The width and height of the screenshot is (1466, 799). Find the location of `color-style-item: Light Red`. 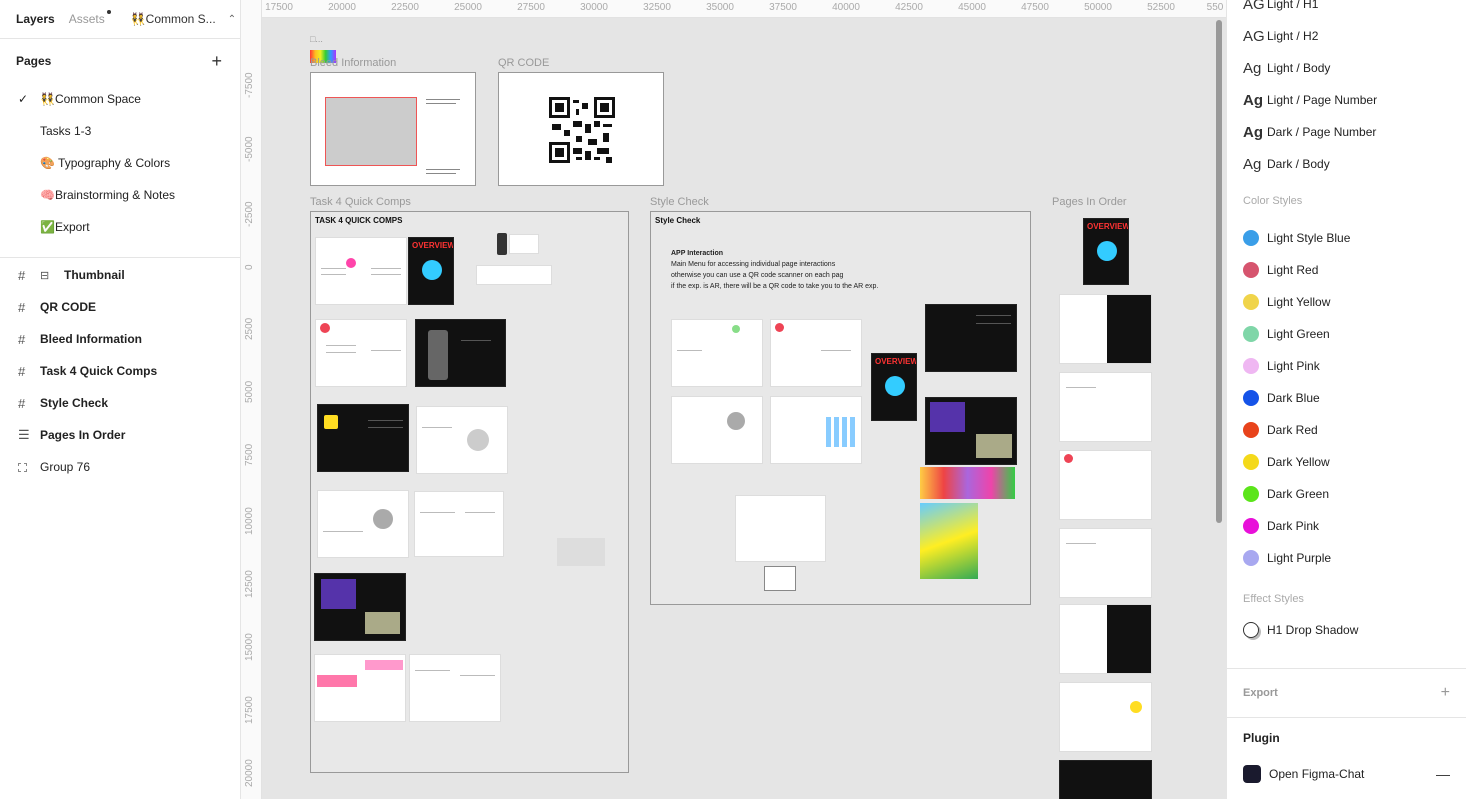

color-style-item: Light Red is located at coordinates (1346, 270).